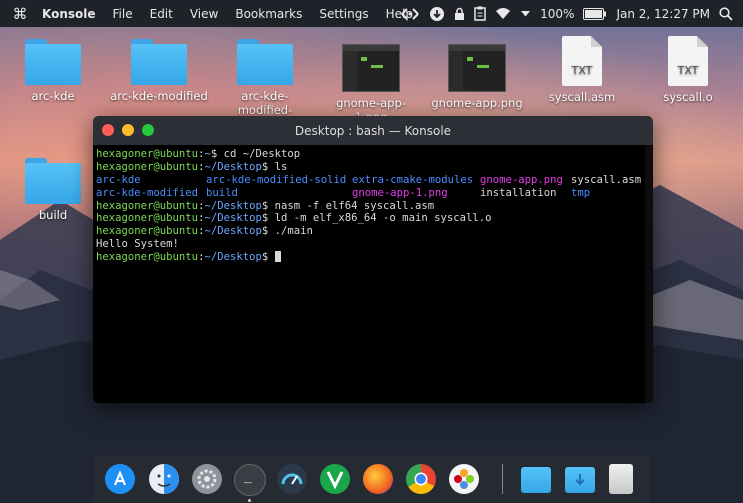  Describe the element at coordinates (477, 103) in the screenshot. I see `desktop-icon-label: gnome-app.png` at that location.